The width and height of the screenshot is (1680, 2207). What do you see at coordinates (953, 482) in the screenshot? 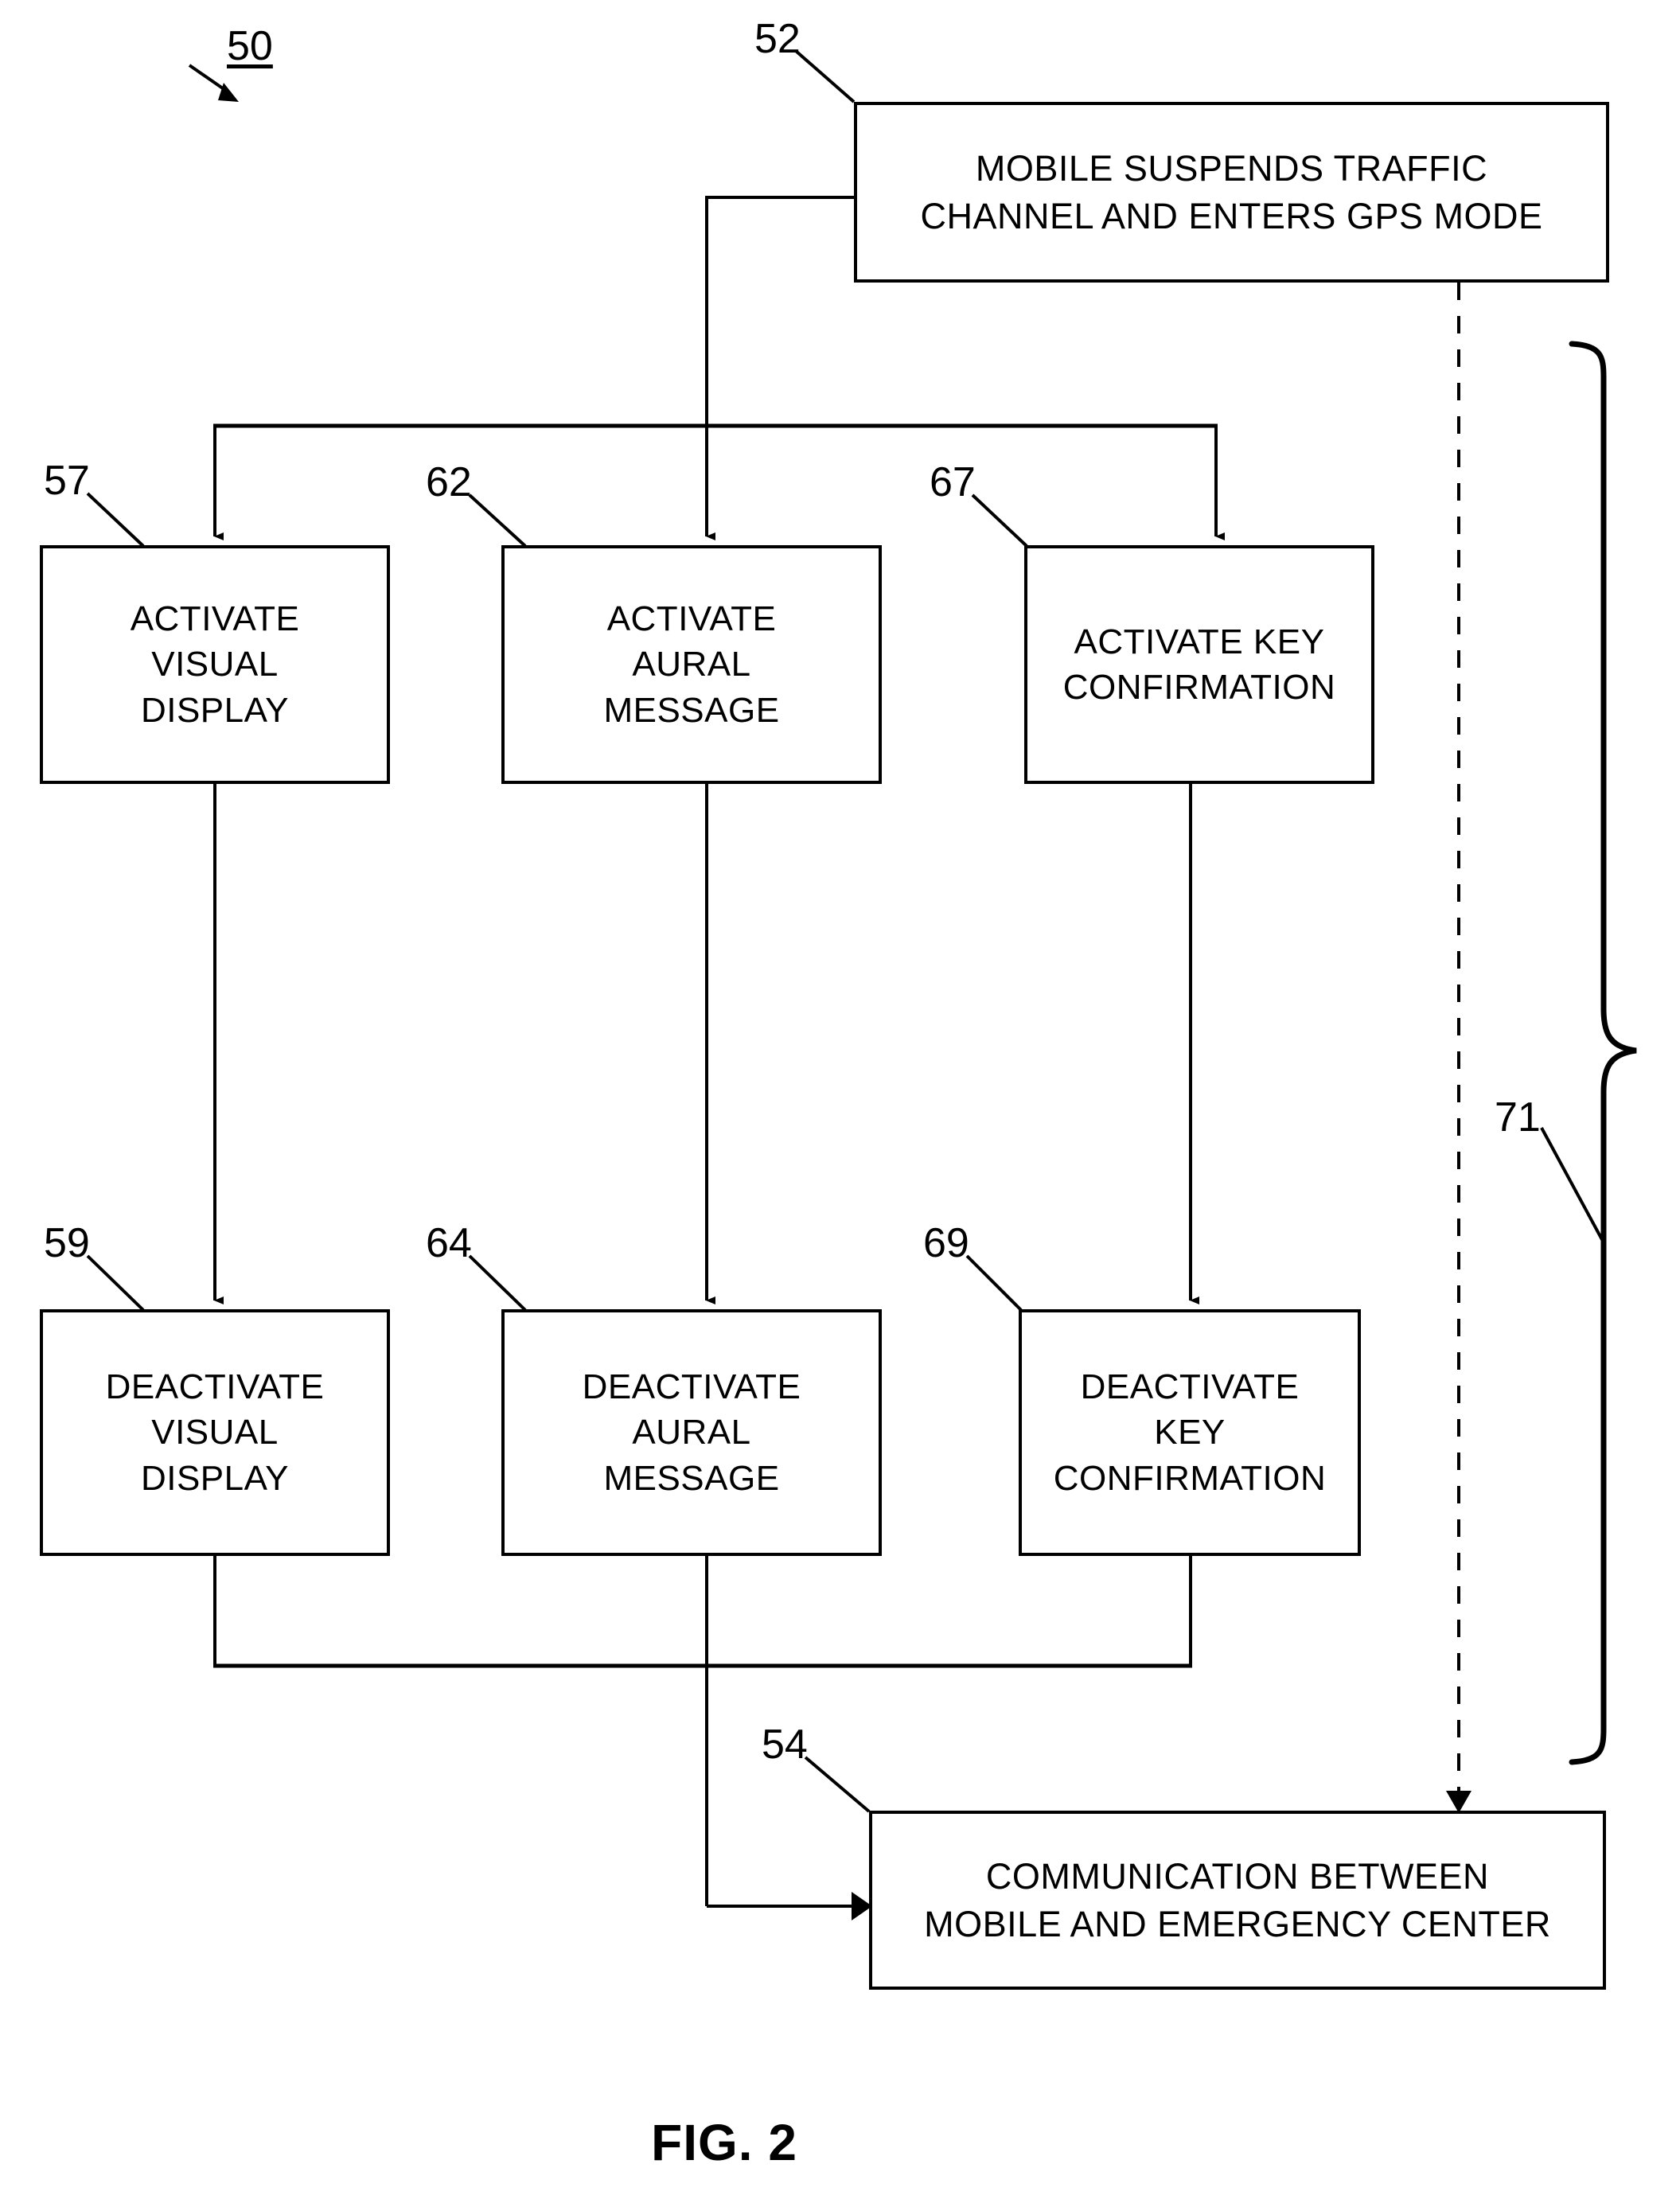
I see `ref-label-67: 67` at bounding box center [953, 482].